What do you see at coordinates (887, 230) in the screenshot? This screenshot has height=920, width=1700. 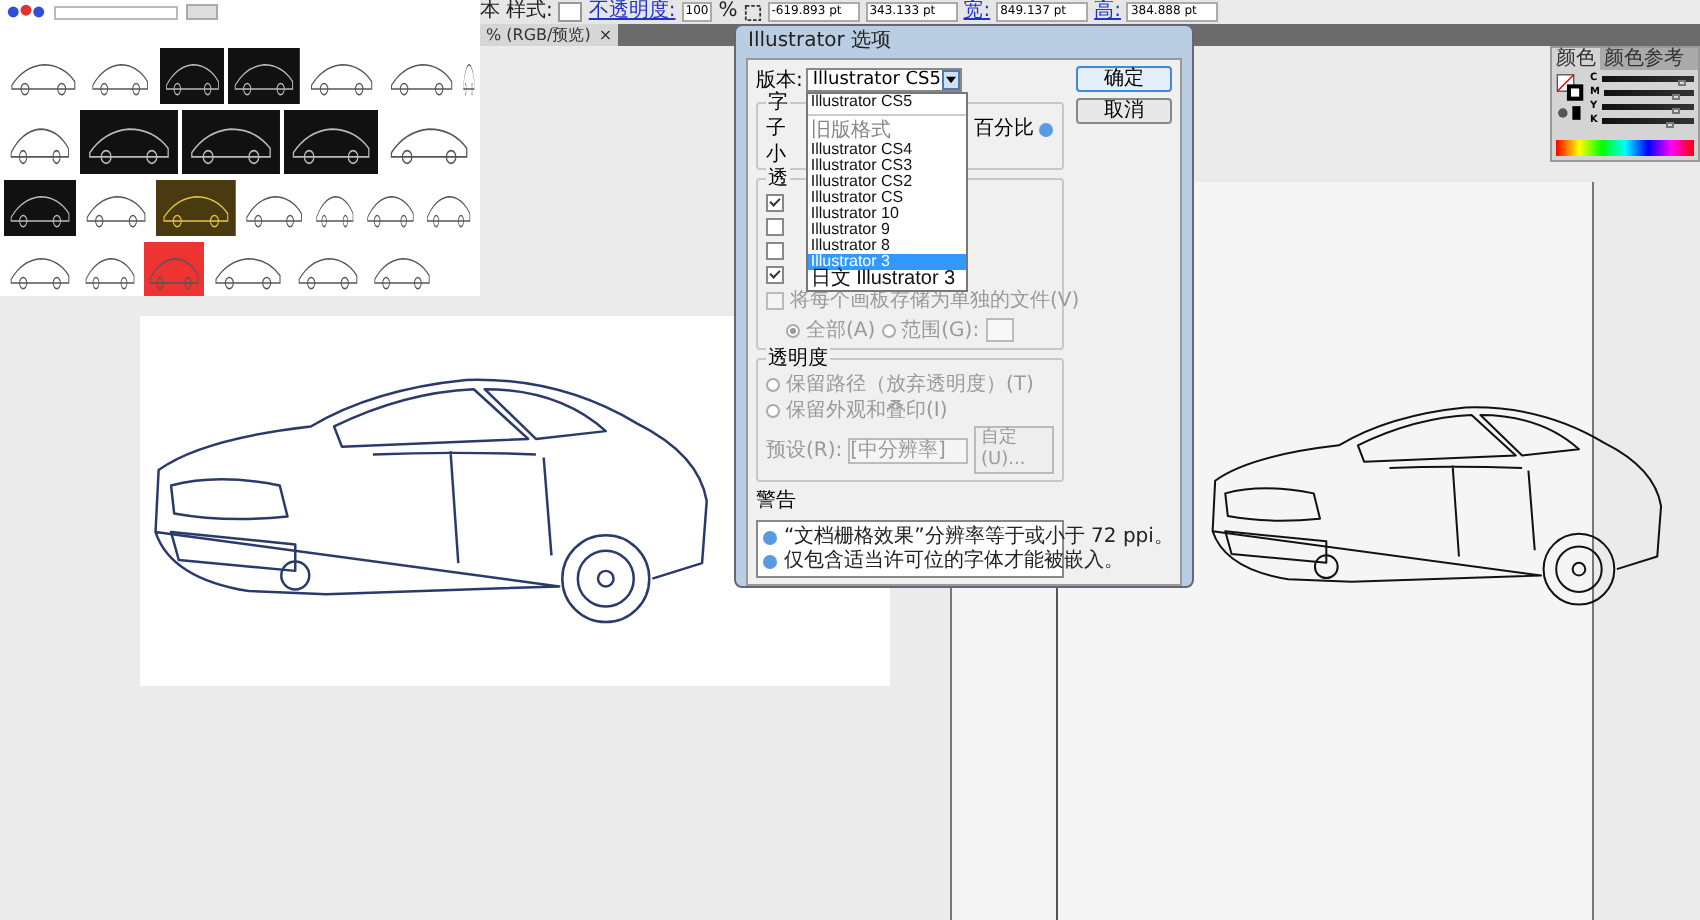 I see `menu-item: Illustrator 9` at bounding box center [887, 230].